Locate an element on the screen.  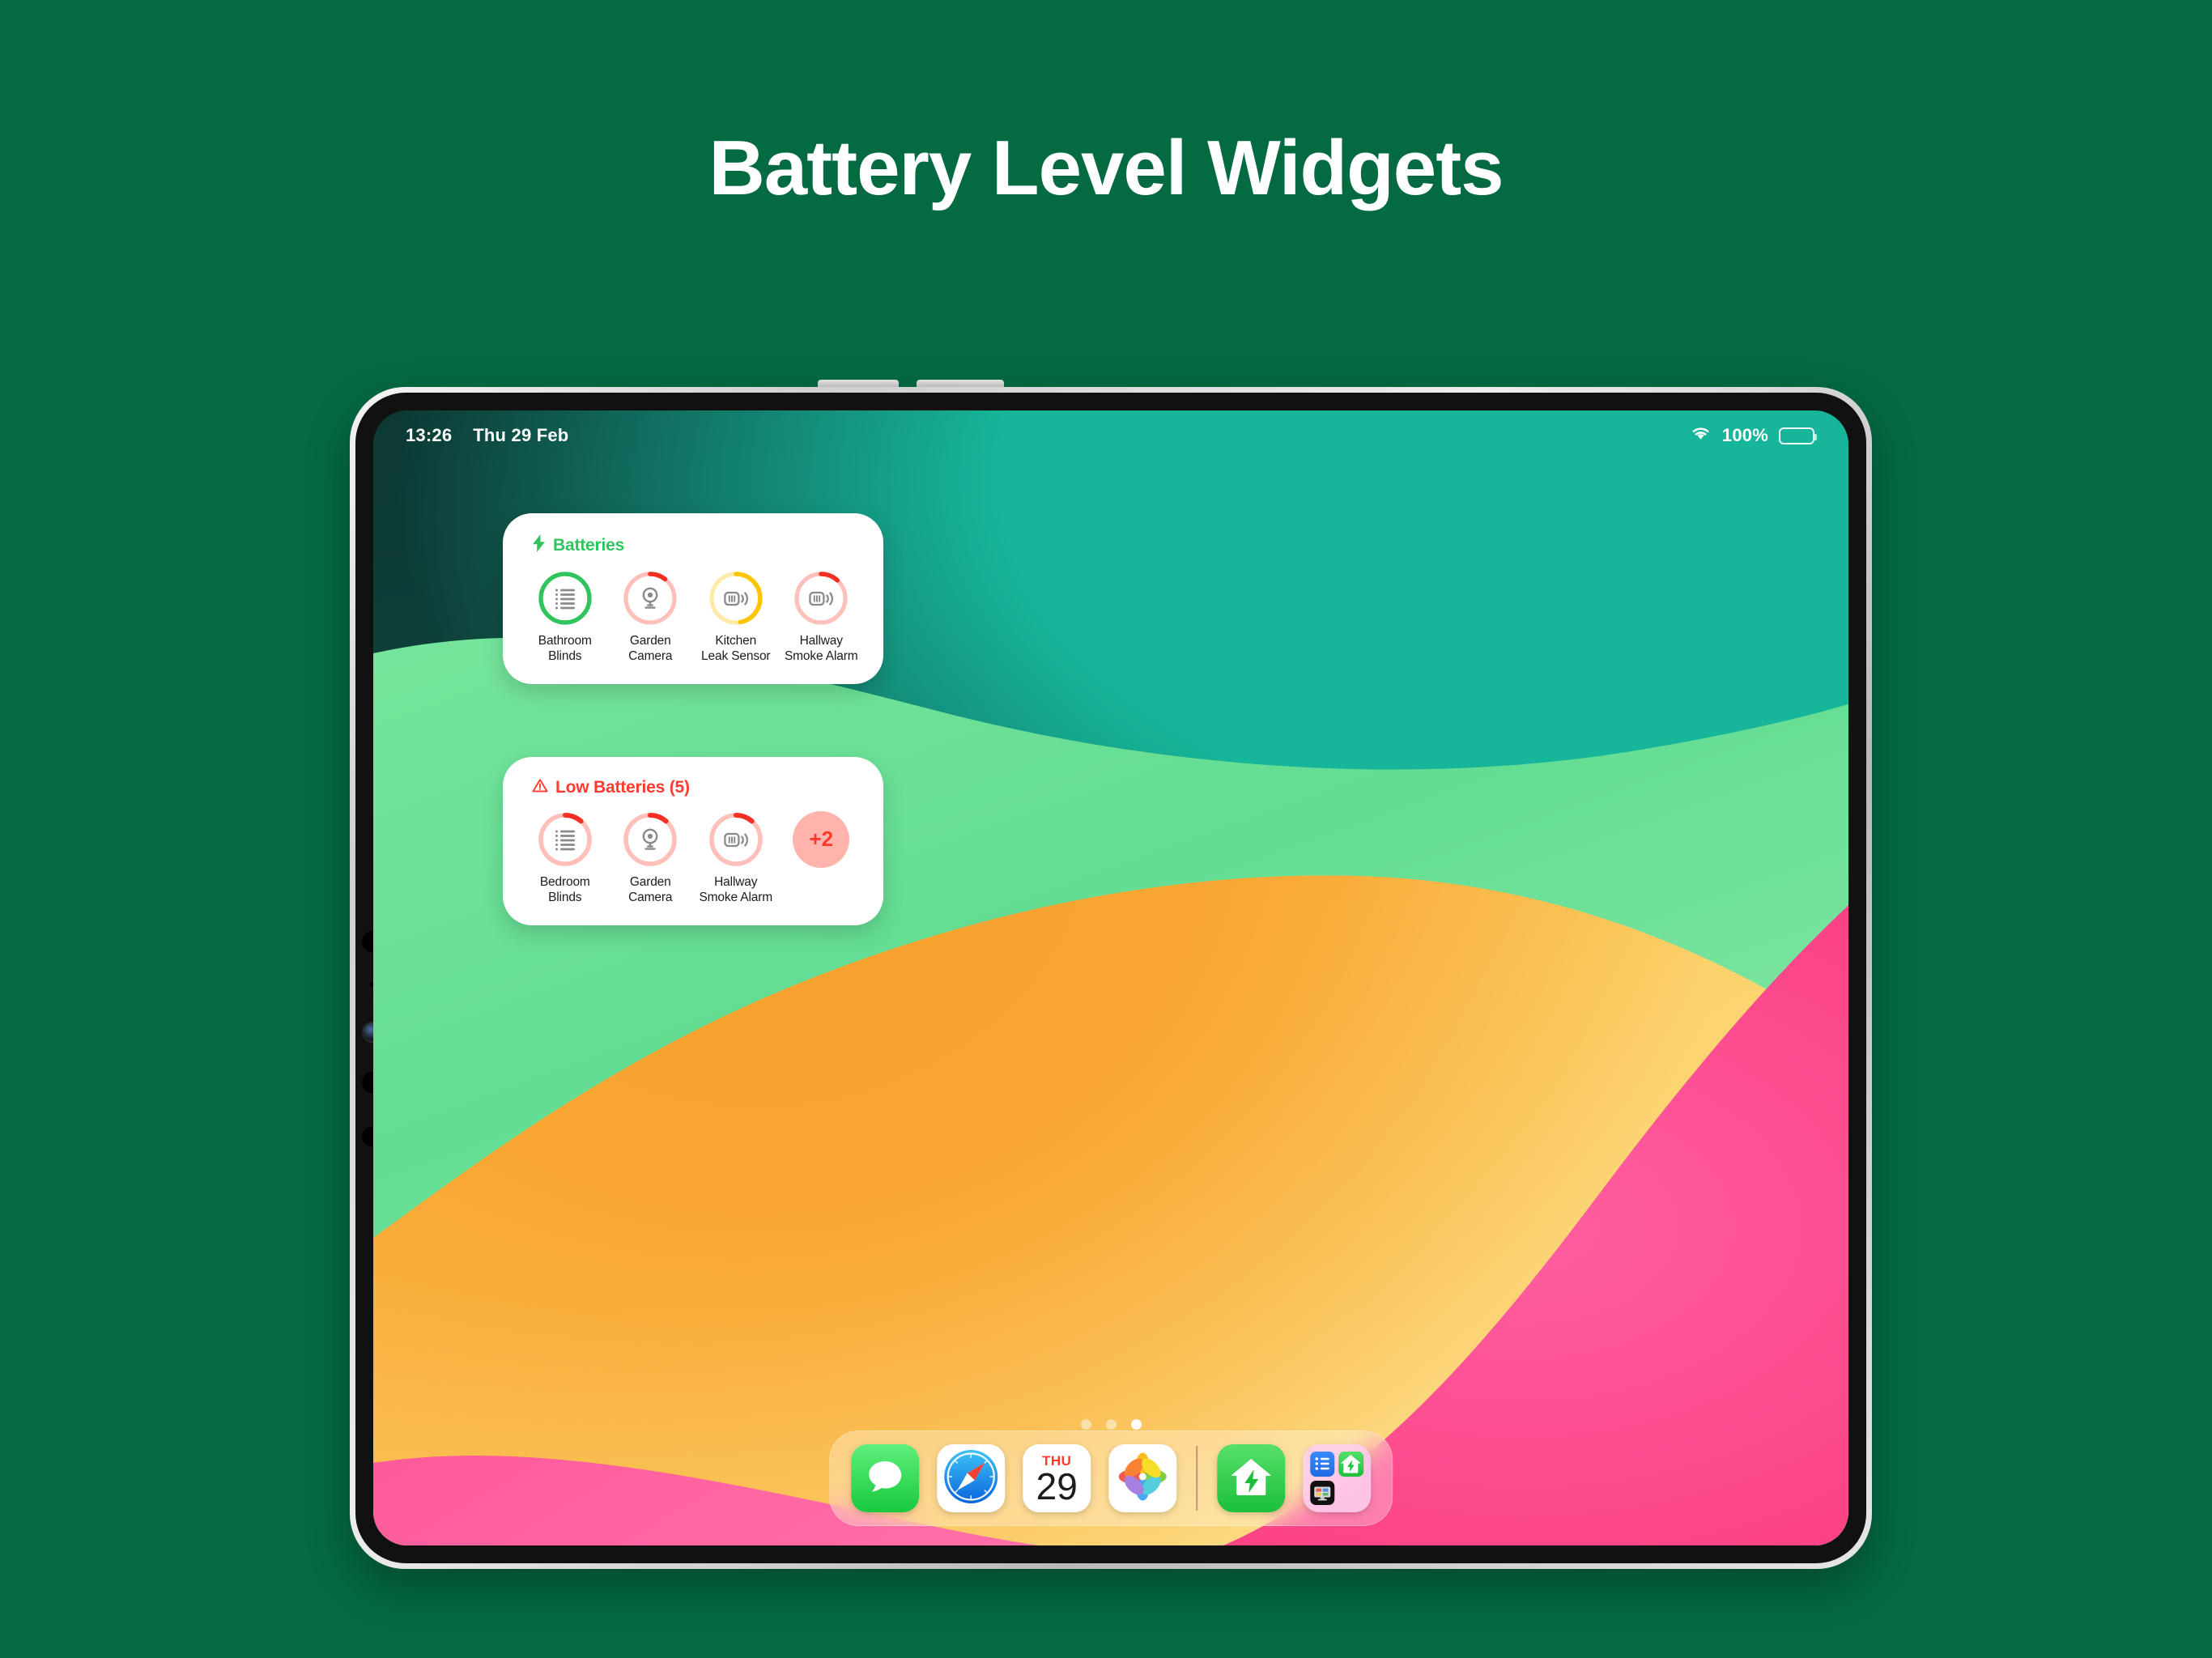
battery-item-label: Bedroom Blinds is located at coordinates (565, 890).